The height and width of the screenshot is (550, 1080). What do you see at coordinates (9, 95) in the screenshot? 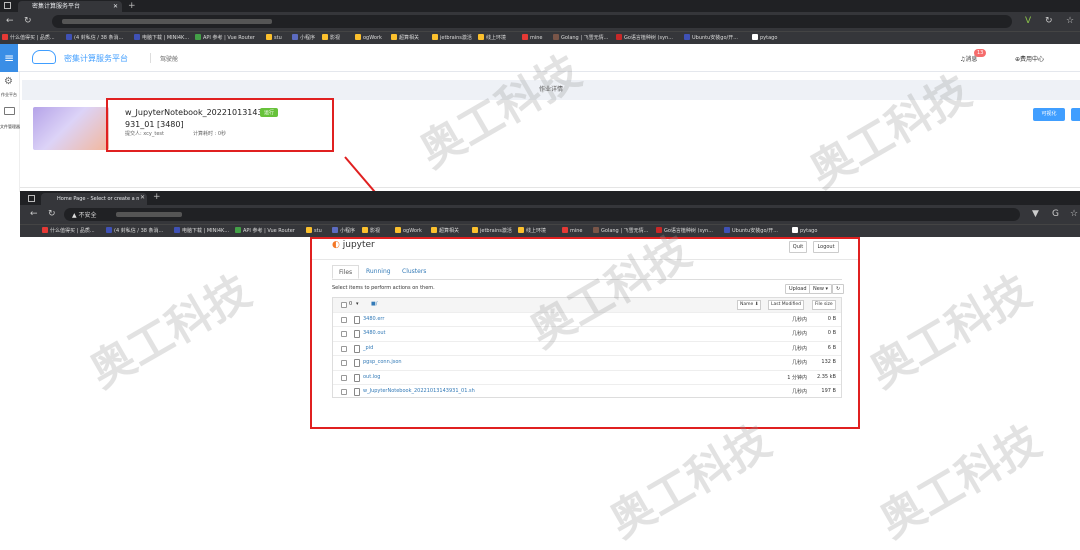
I see `sidebar-item-job-platform: 作业平台` at bounding box center [9, 95].